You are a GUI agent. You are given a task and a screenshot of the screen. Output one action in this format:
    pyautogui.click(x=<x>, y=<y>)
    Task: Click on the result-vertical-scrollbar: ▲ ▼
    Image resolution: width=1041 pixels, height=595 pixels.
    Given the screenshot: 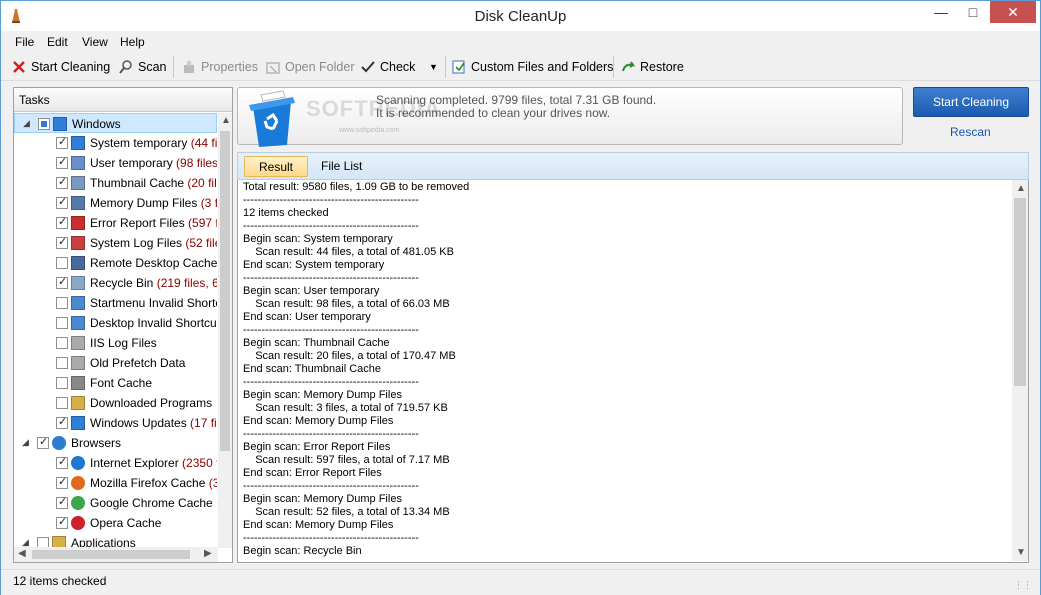 What is the action you would take?
    pyautogui.click(x=1020, y=370)
    